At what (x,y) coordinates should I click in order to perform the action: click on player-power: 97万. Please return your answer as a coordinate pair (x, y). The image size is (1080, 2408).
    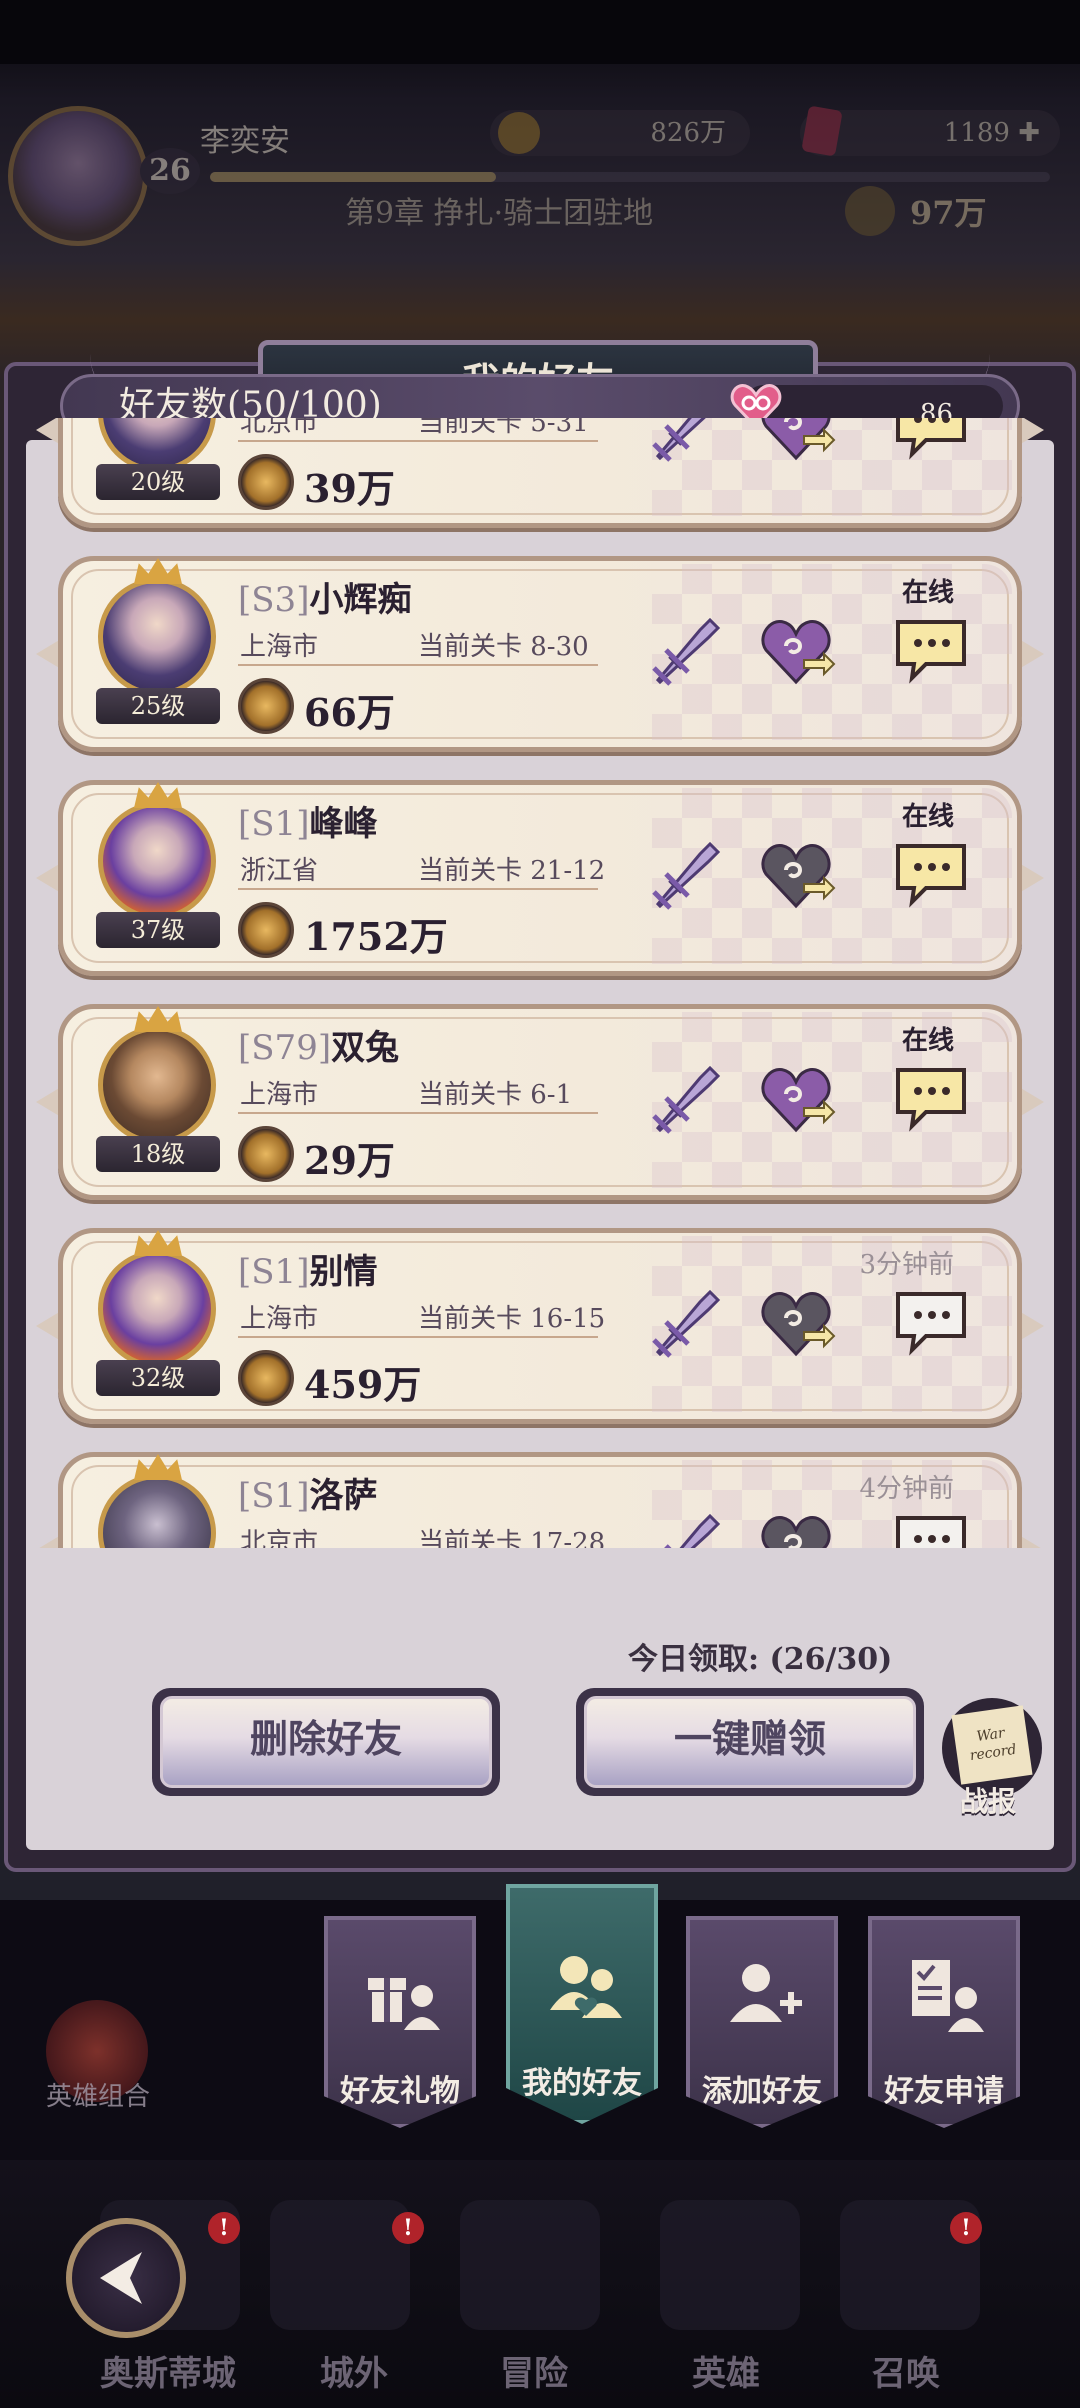
    Looking at the image, I should click on (913, 211).